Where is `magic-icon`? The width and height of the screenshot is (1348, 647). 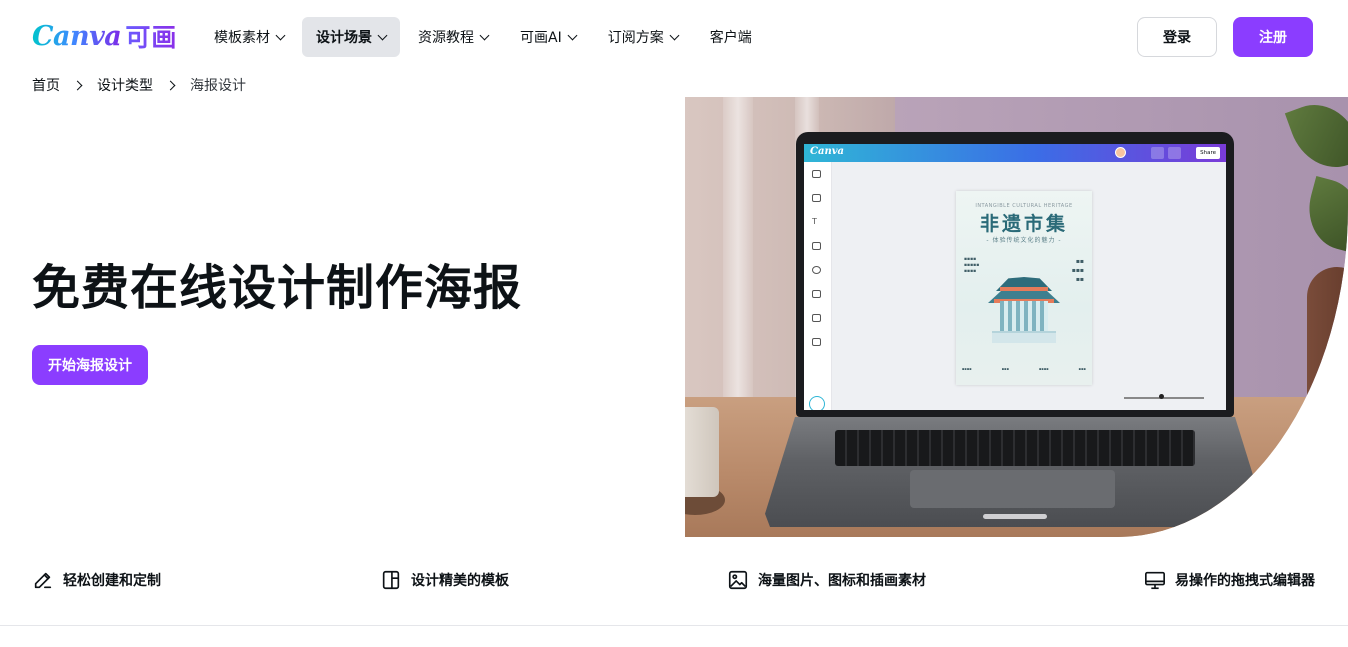 magic-icon is located at coordinates (817, 403).